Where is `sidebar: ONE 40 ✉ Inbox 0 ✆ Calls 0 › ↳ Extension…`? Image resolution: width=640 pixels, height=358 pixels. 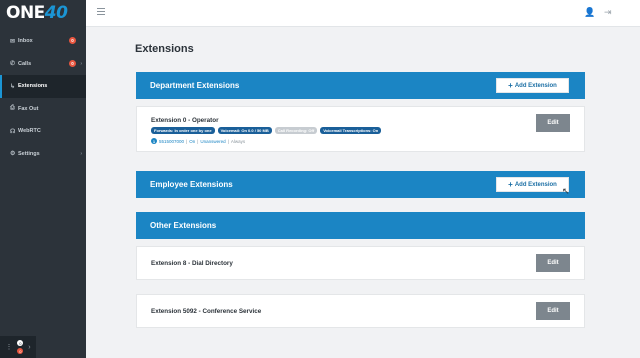
sidebar: ONE 40 ✉ Inbox 0 ✆ Calls 0 › ↳ Extension… is located at coordinates (43, 179).